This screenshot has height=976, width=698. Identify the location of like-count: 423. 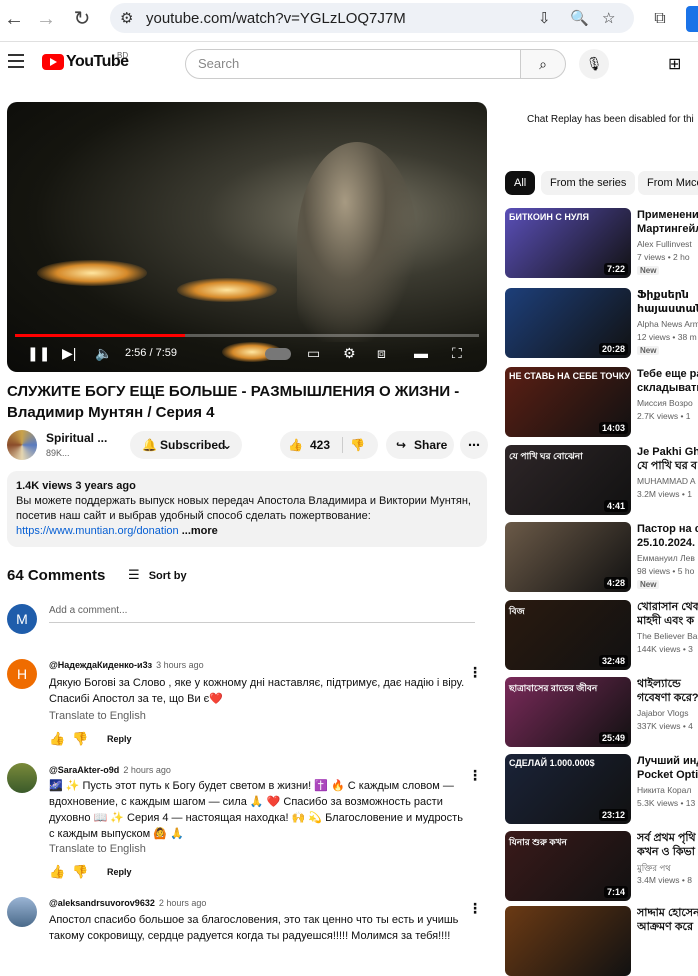
(320, 445).